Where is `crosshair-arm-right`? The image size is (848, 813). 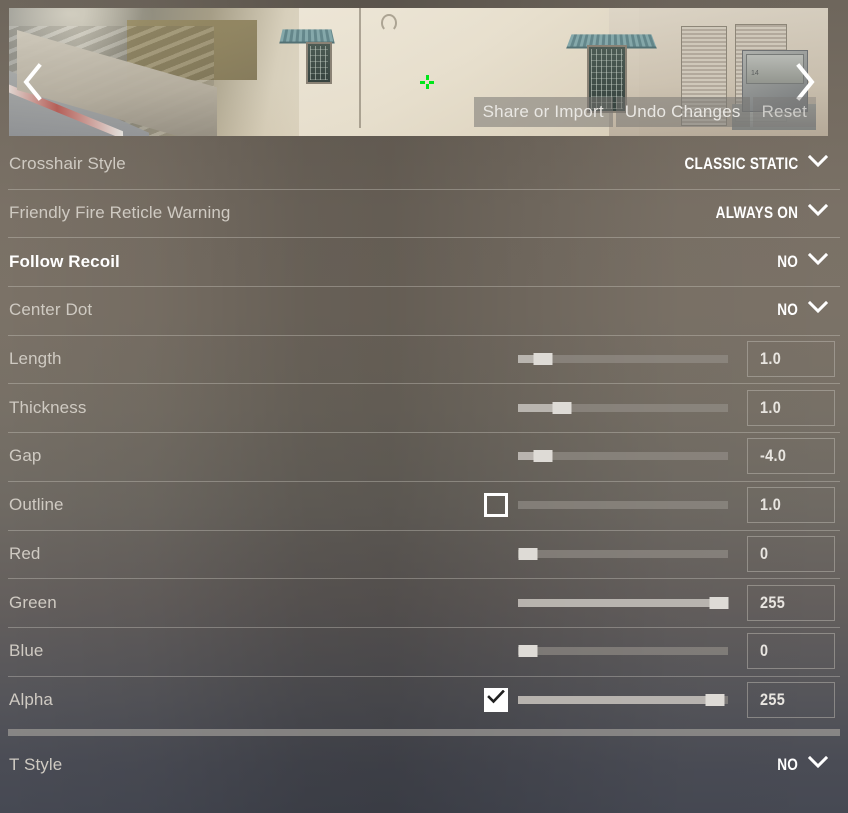 crosshair-arm-right is located at coordinates (431, 82).